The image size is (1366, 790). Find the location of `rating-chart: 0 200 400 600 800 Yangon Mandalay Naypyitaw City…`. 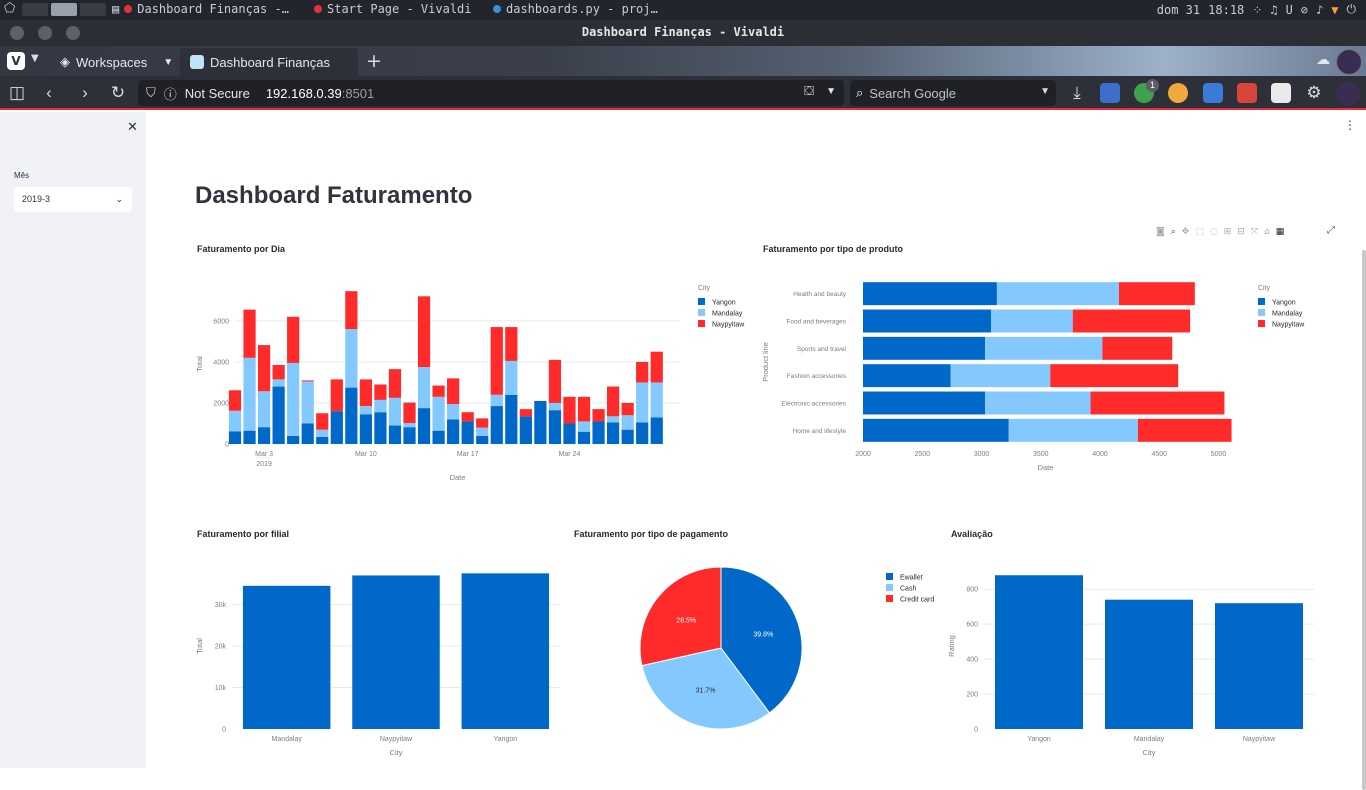

rating-chart: 0 200 400 600 800 Yangon Mandalay Naypyitaw City… is located at coordinates (1132, 659).